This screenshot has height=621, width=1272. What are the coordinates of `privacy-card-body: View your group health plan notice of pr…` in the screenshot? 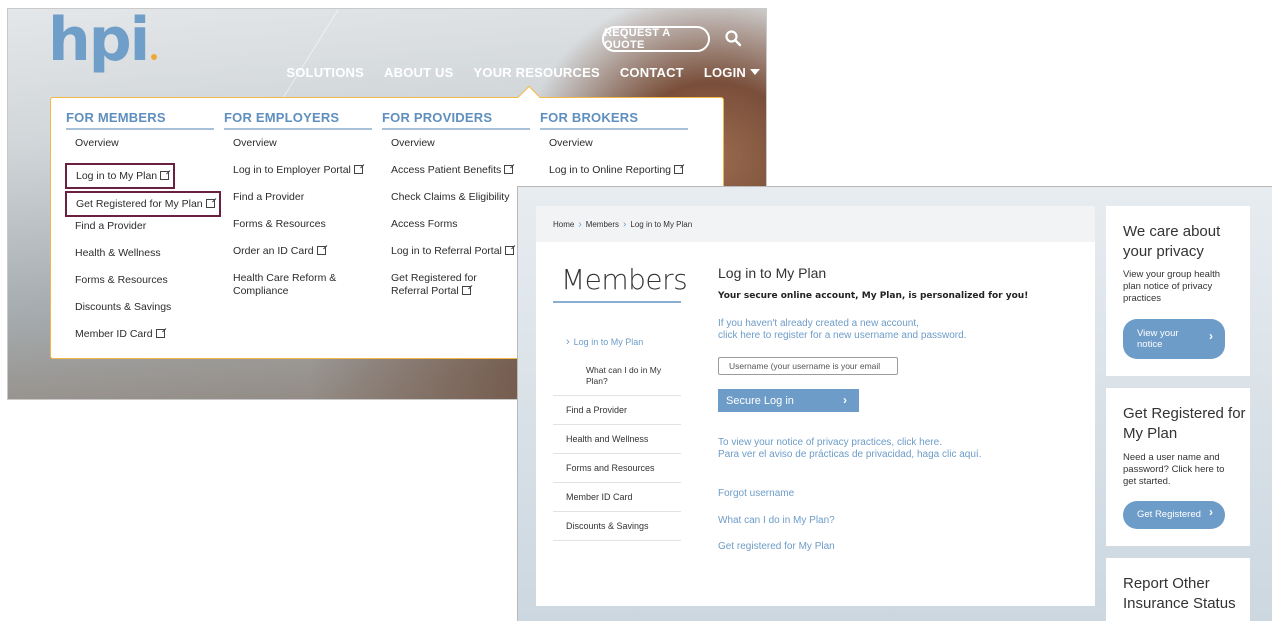 It's located at (1171, 286).